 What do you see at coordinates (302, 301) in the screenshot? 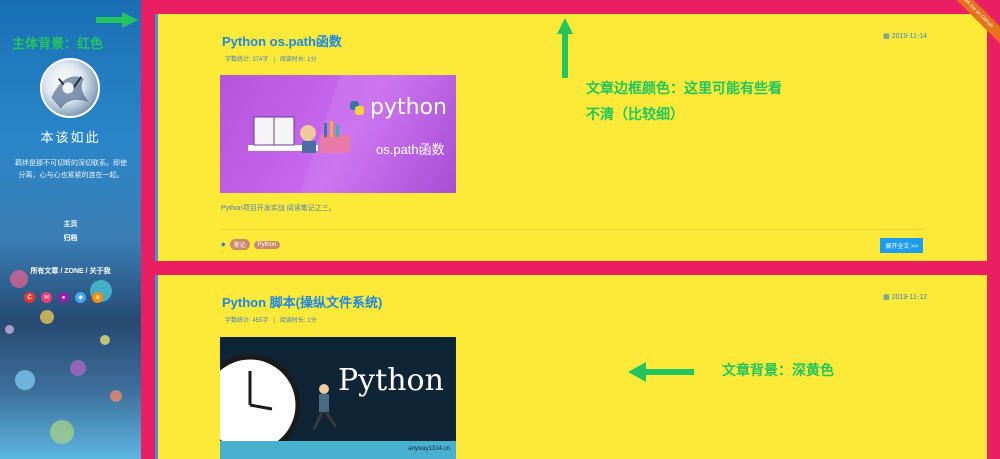
I see `post-title: Python 脚本(操纵文件系统)` at bounding box center [302, 301].